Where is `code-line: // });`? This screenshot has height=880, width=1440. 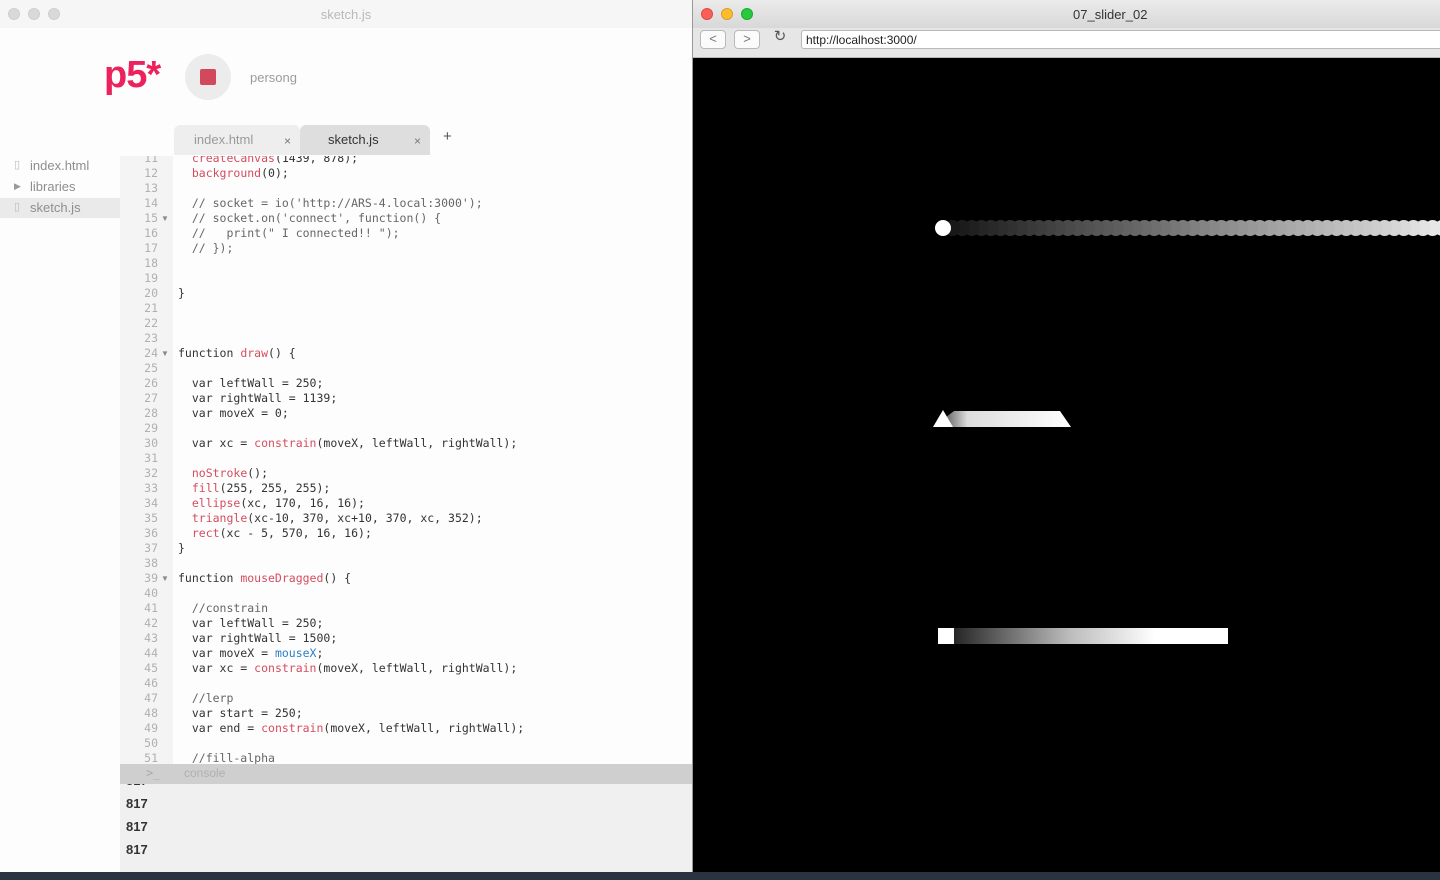 code-line: // }); is located at coordinates (206, 248).